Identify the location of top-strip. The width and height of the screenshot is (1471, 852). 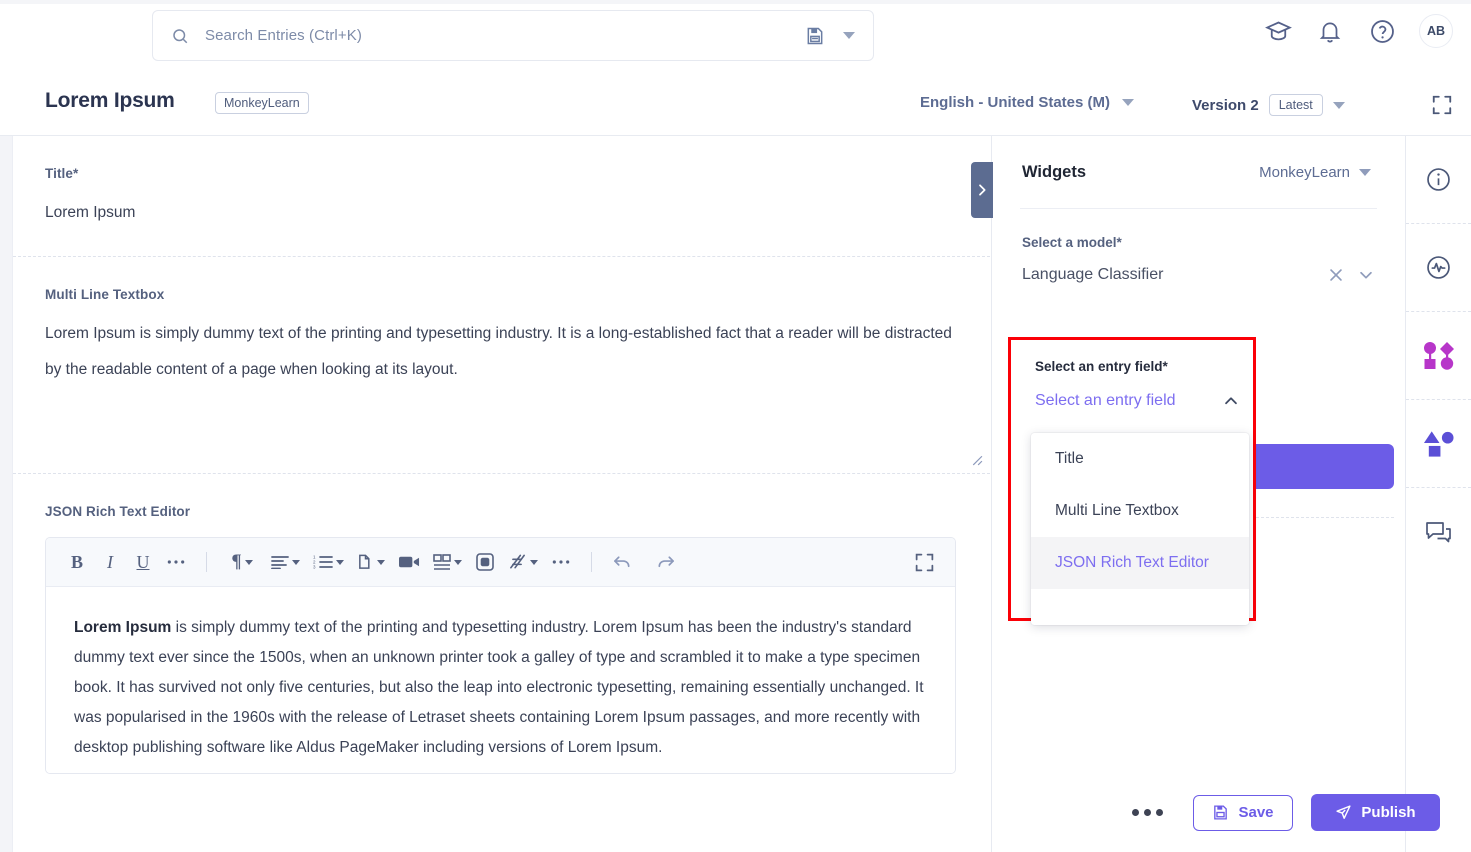
(735, 2).